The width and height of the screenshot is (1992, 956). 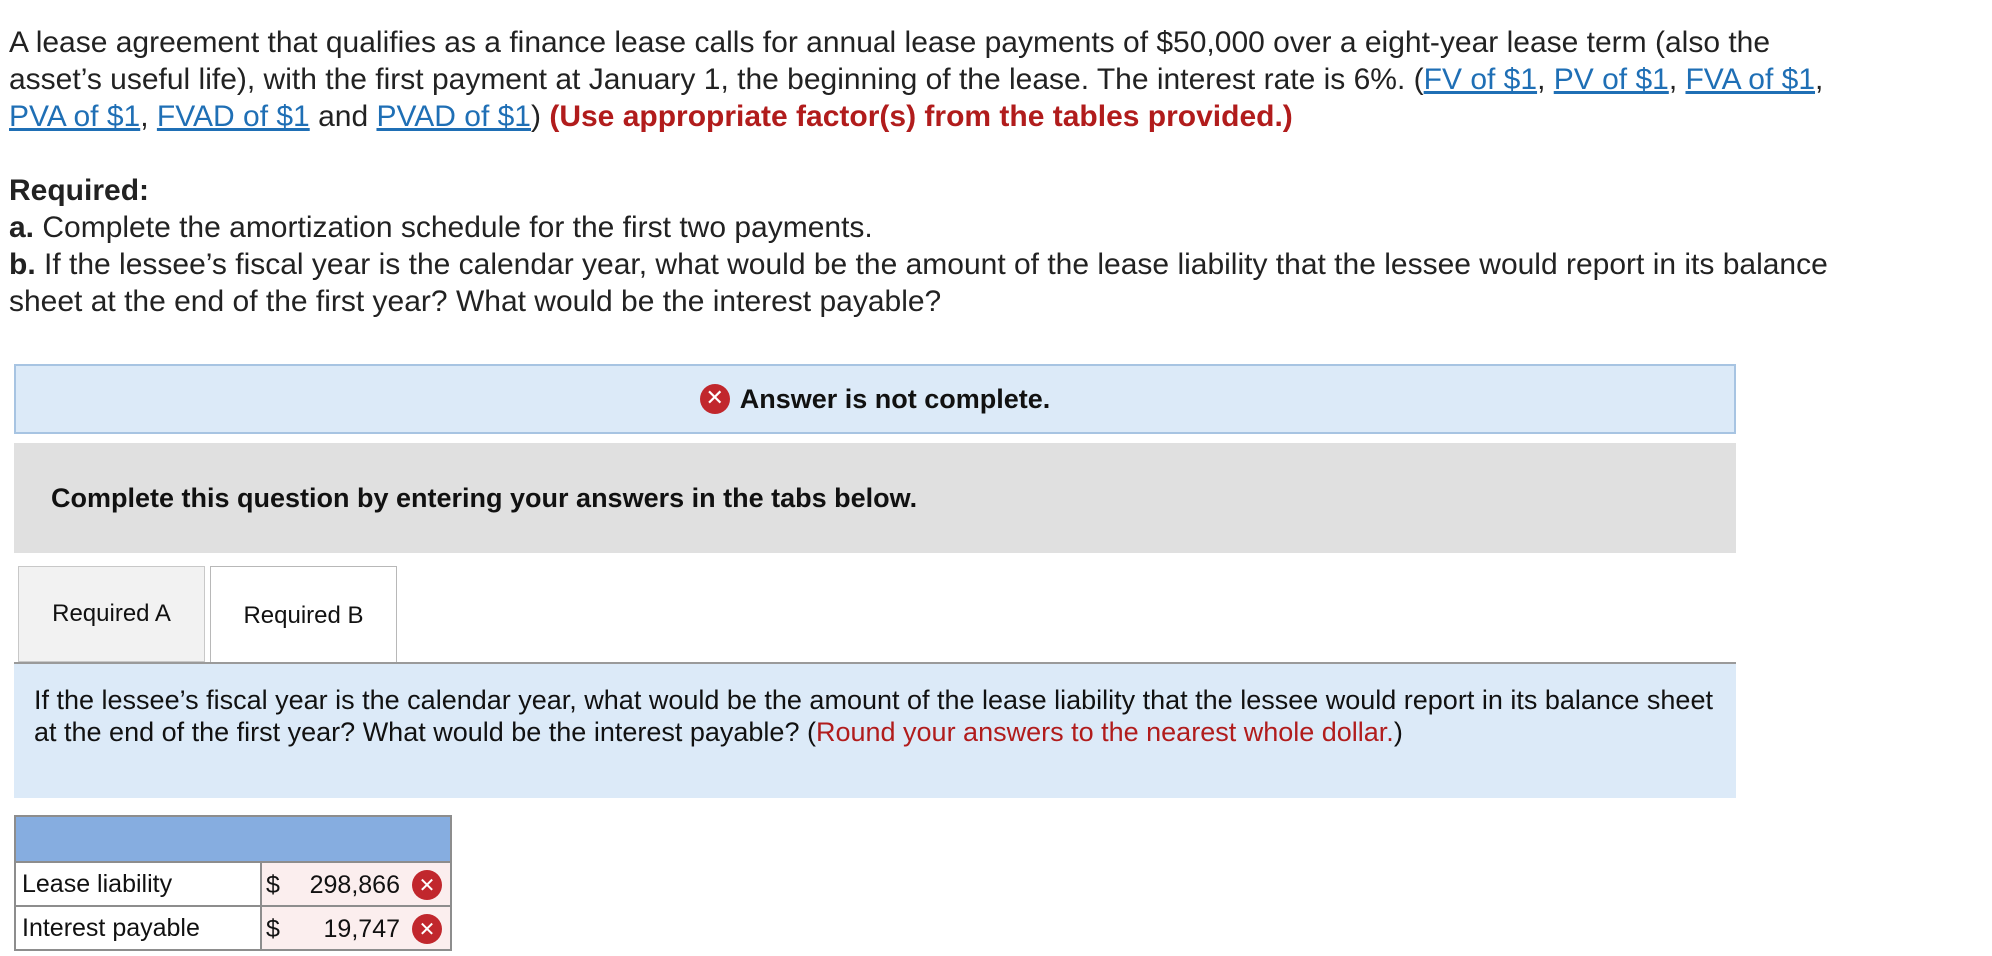 What do you see at coordinates (22, 264) in the screenshot?
I see `required-b-prefix: b.` at bounding box center [22, 264].